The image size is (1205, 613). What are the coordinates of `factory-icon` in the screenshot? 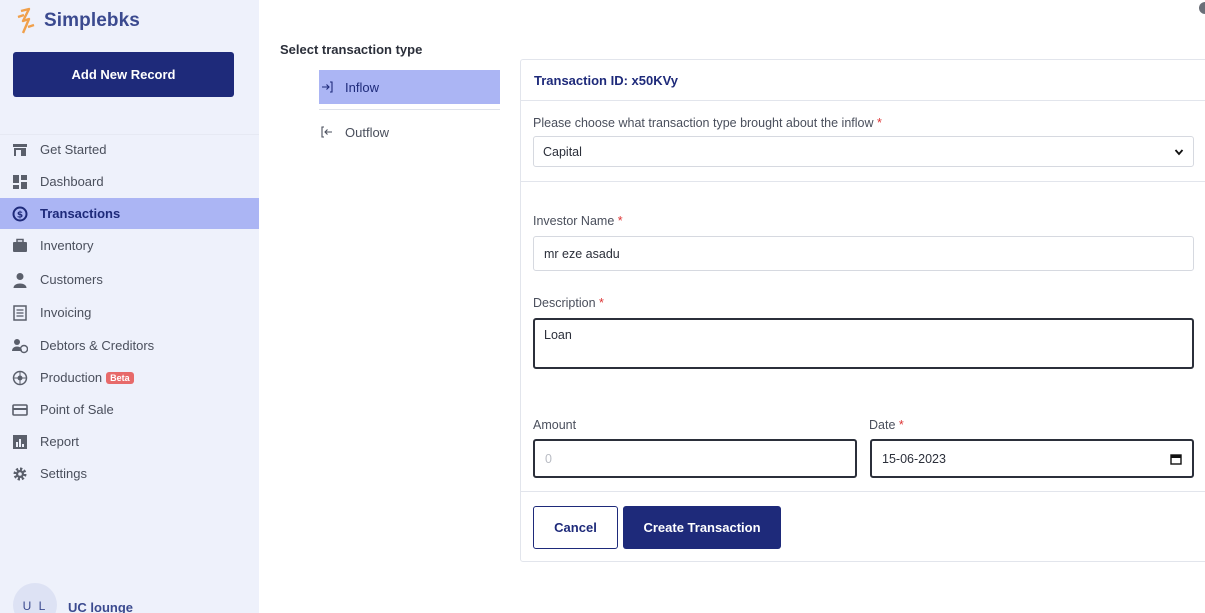 It's located at (20, 378).